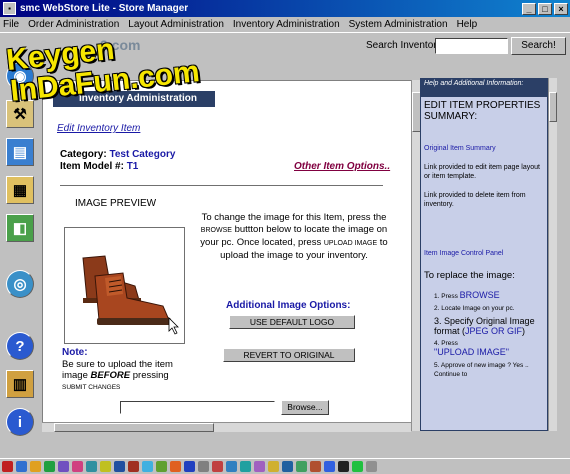 This screenshot has height=474, width=570. Describe the element at coordinates (132, 166) in the screenshot. I see `model-value: T1` at that location.